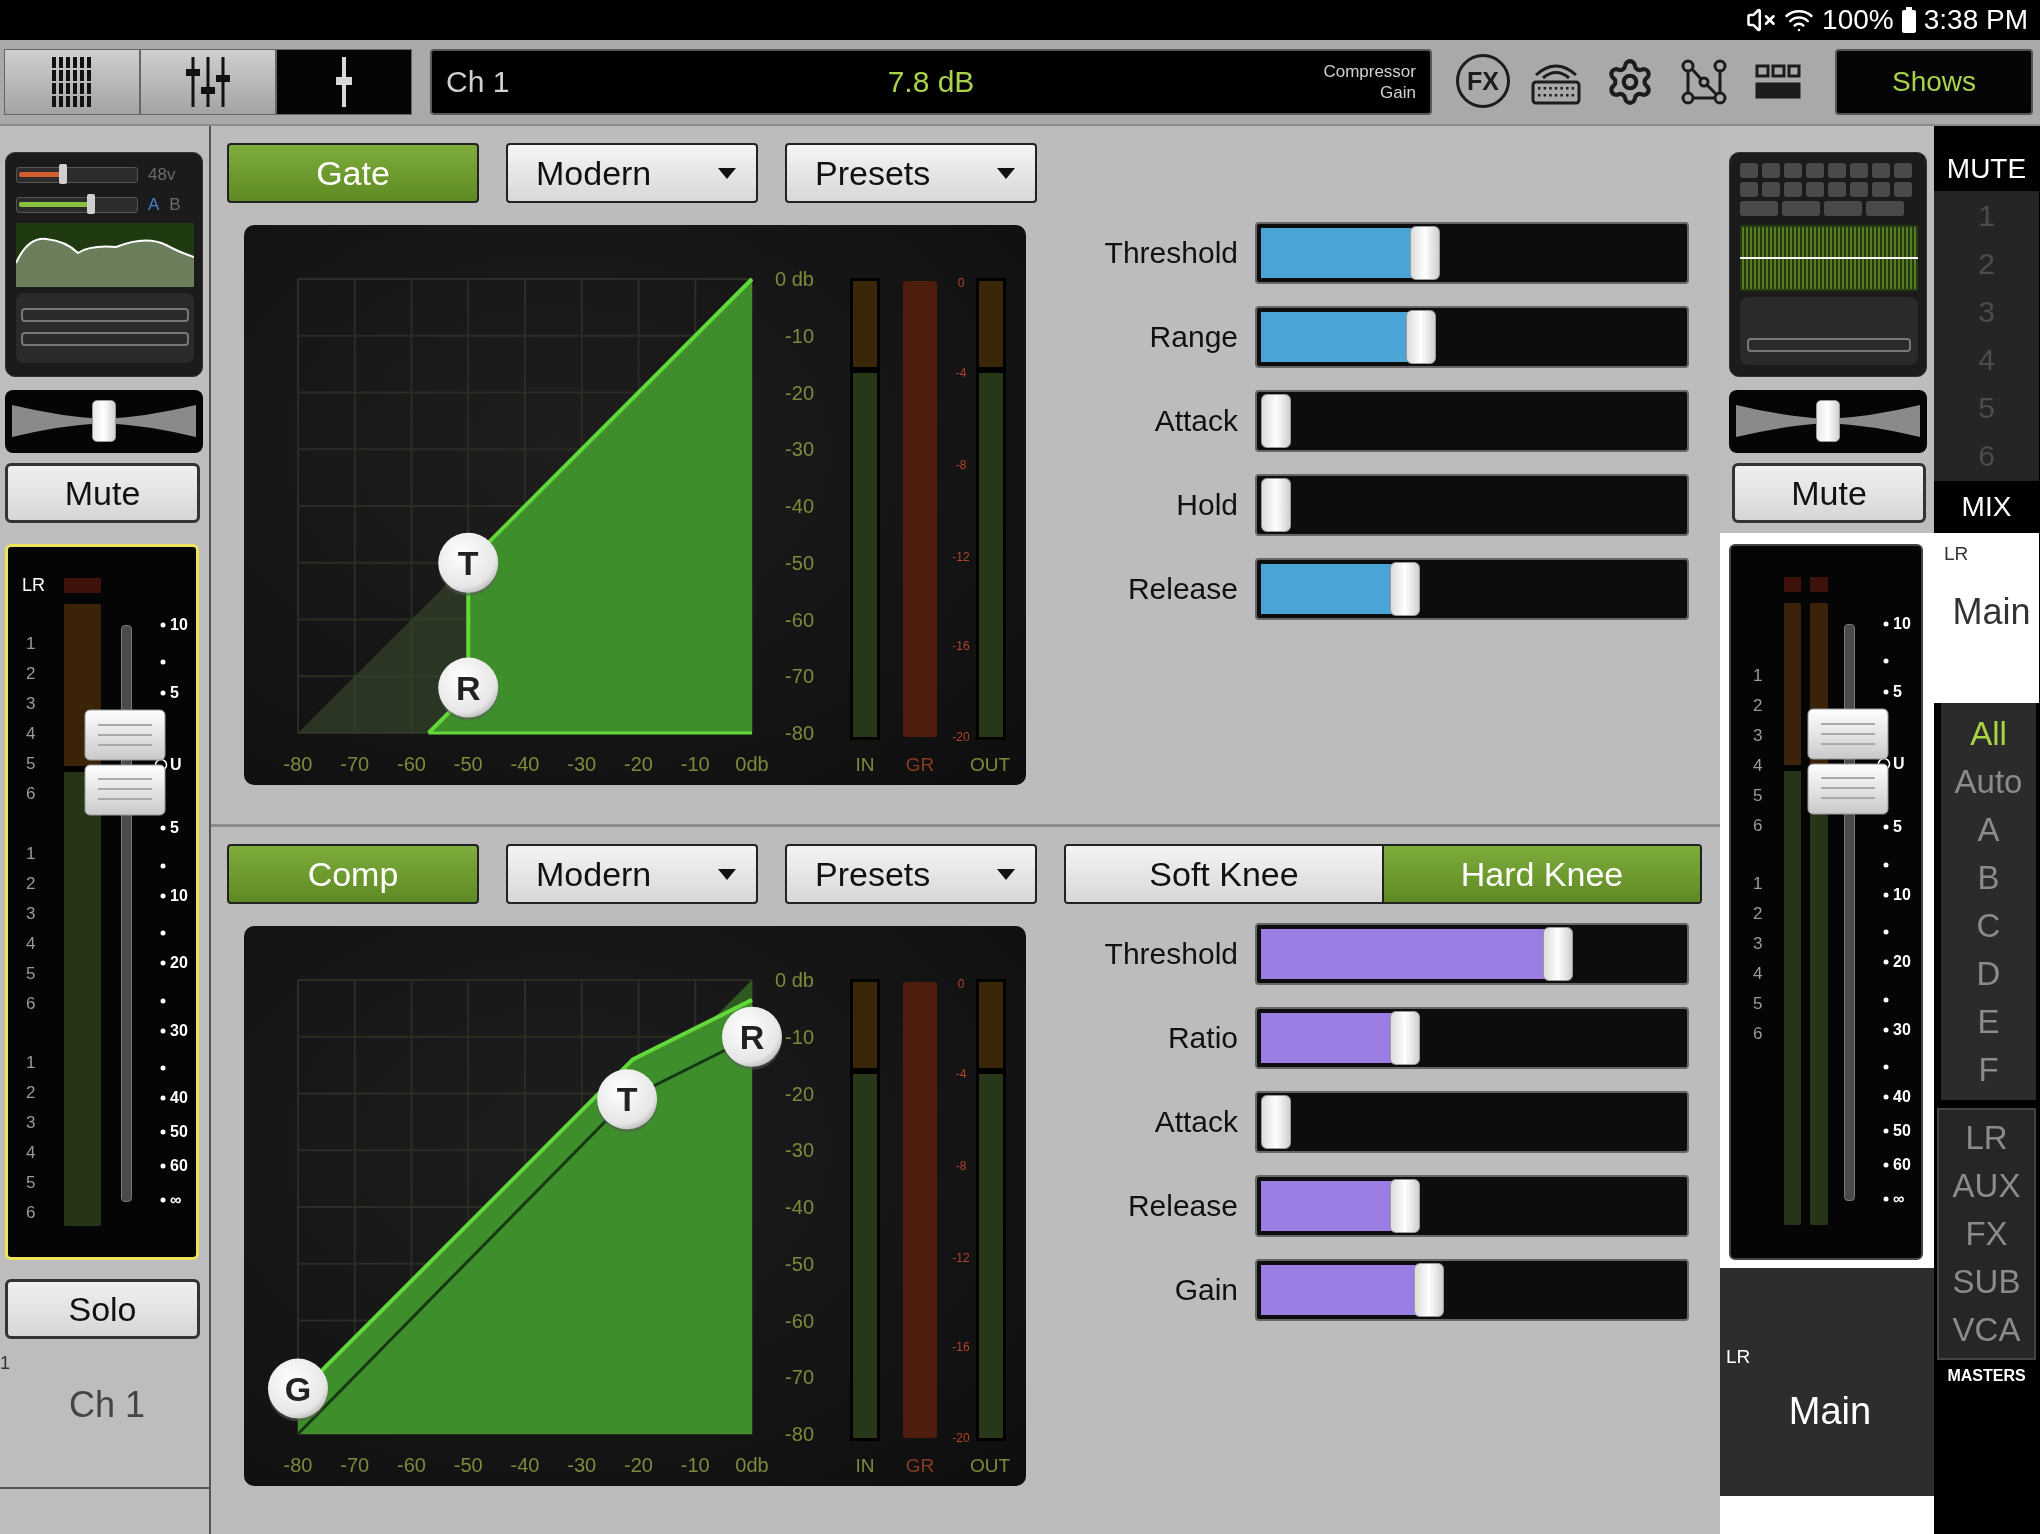  I want to click on filter-item: D, so click(1988, 973).